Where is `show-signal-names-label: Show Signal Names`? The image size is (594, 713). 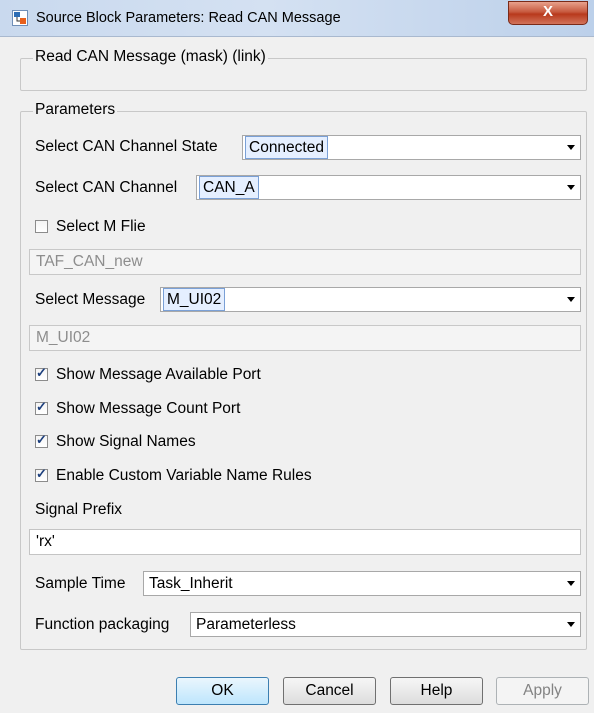 show-signal-names-label: Show Signal Names is located at coordinates (126, 441).